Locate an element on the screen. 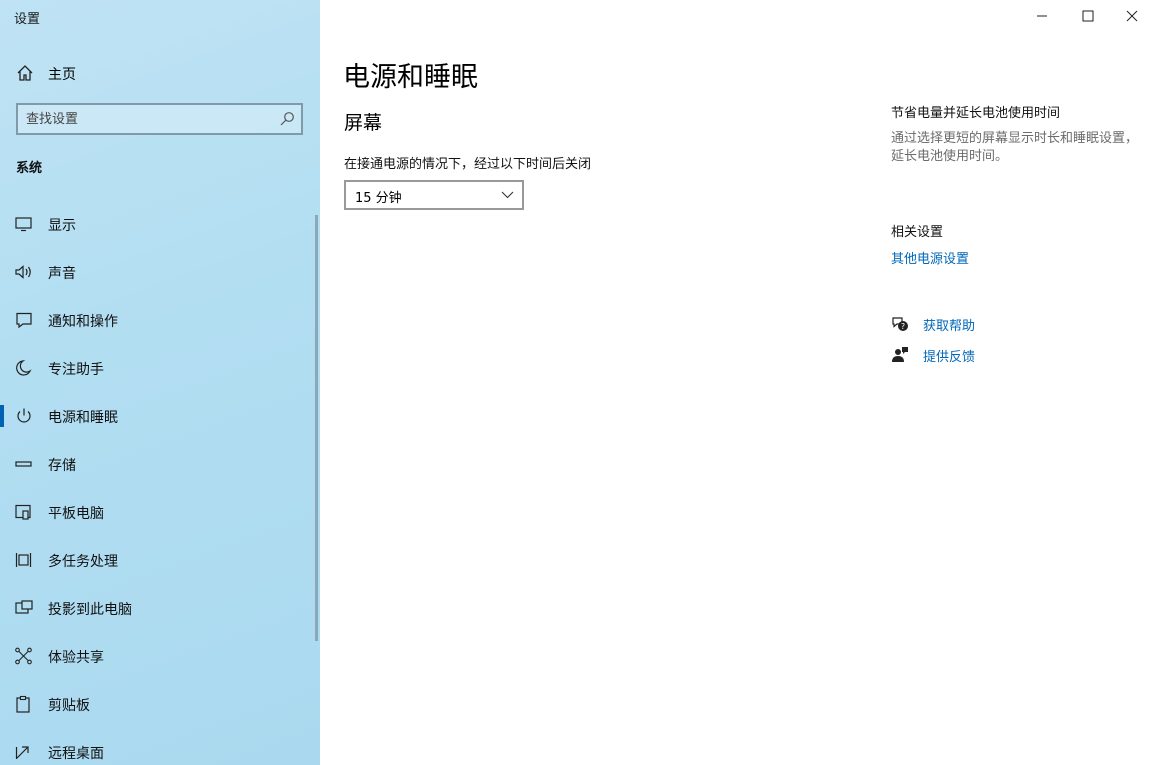  plugged-in-label: 在接通电源的情况下，经过以下时间后关闭 is located at coordinates (468, 164).